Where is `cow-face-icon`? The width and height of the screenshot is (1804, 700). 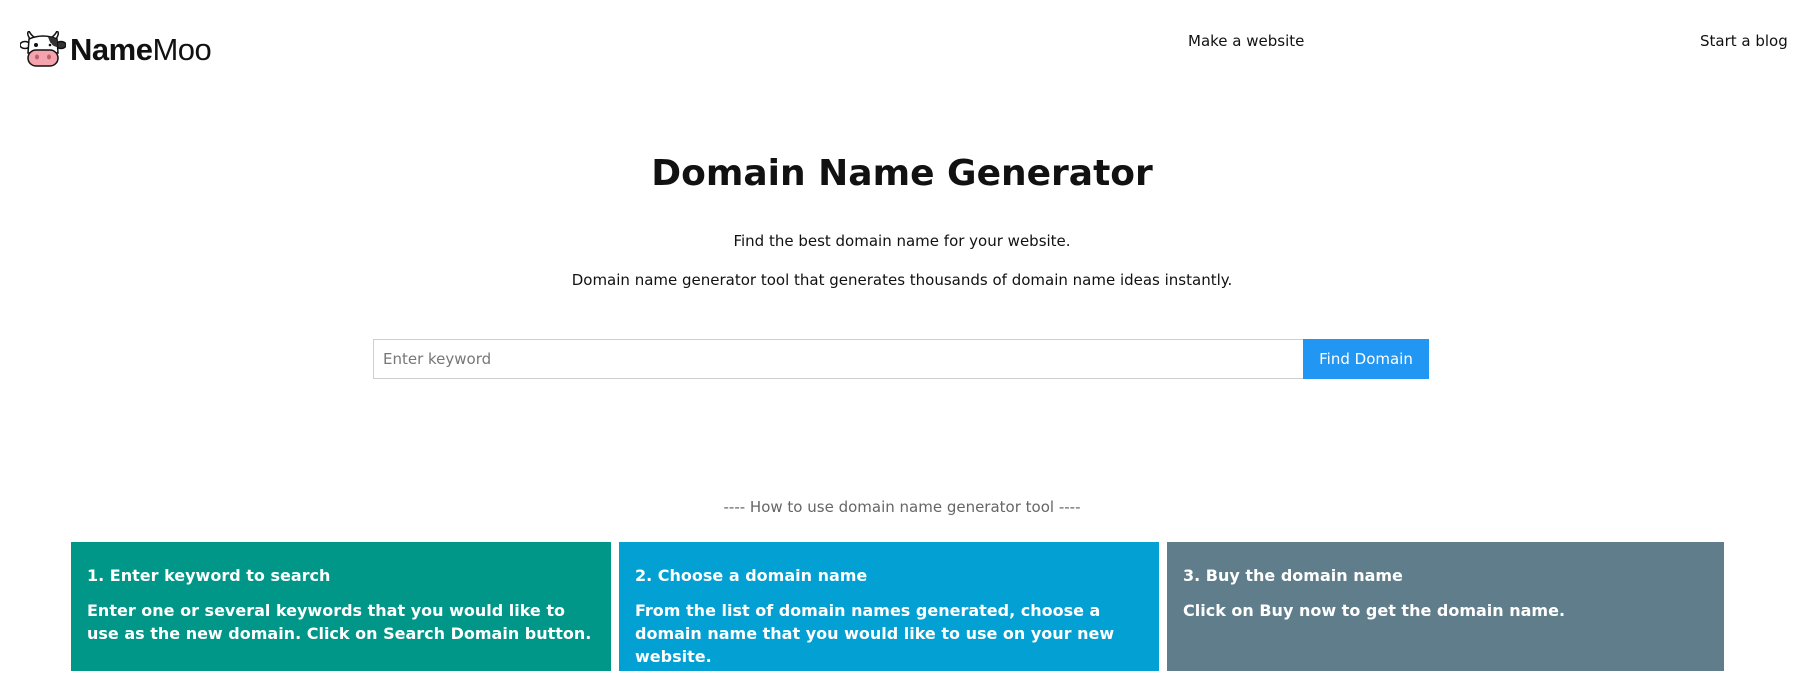 cow-face-icon is located at coordinates (43, 49).